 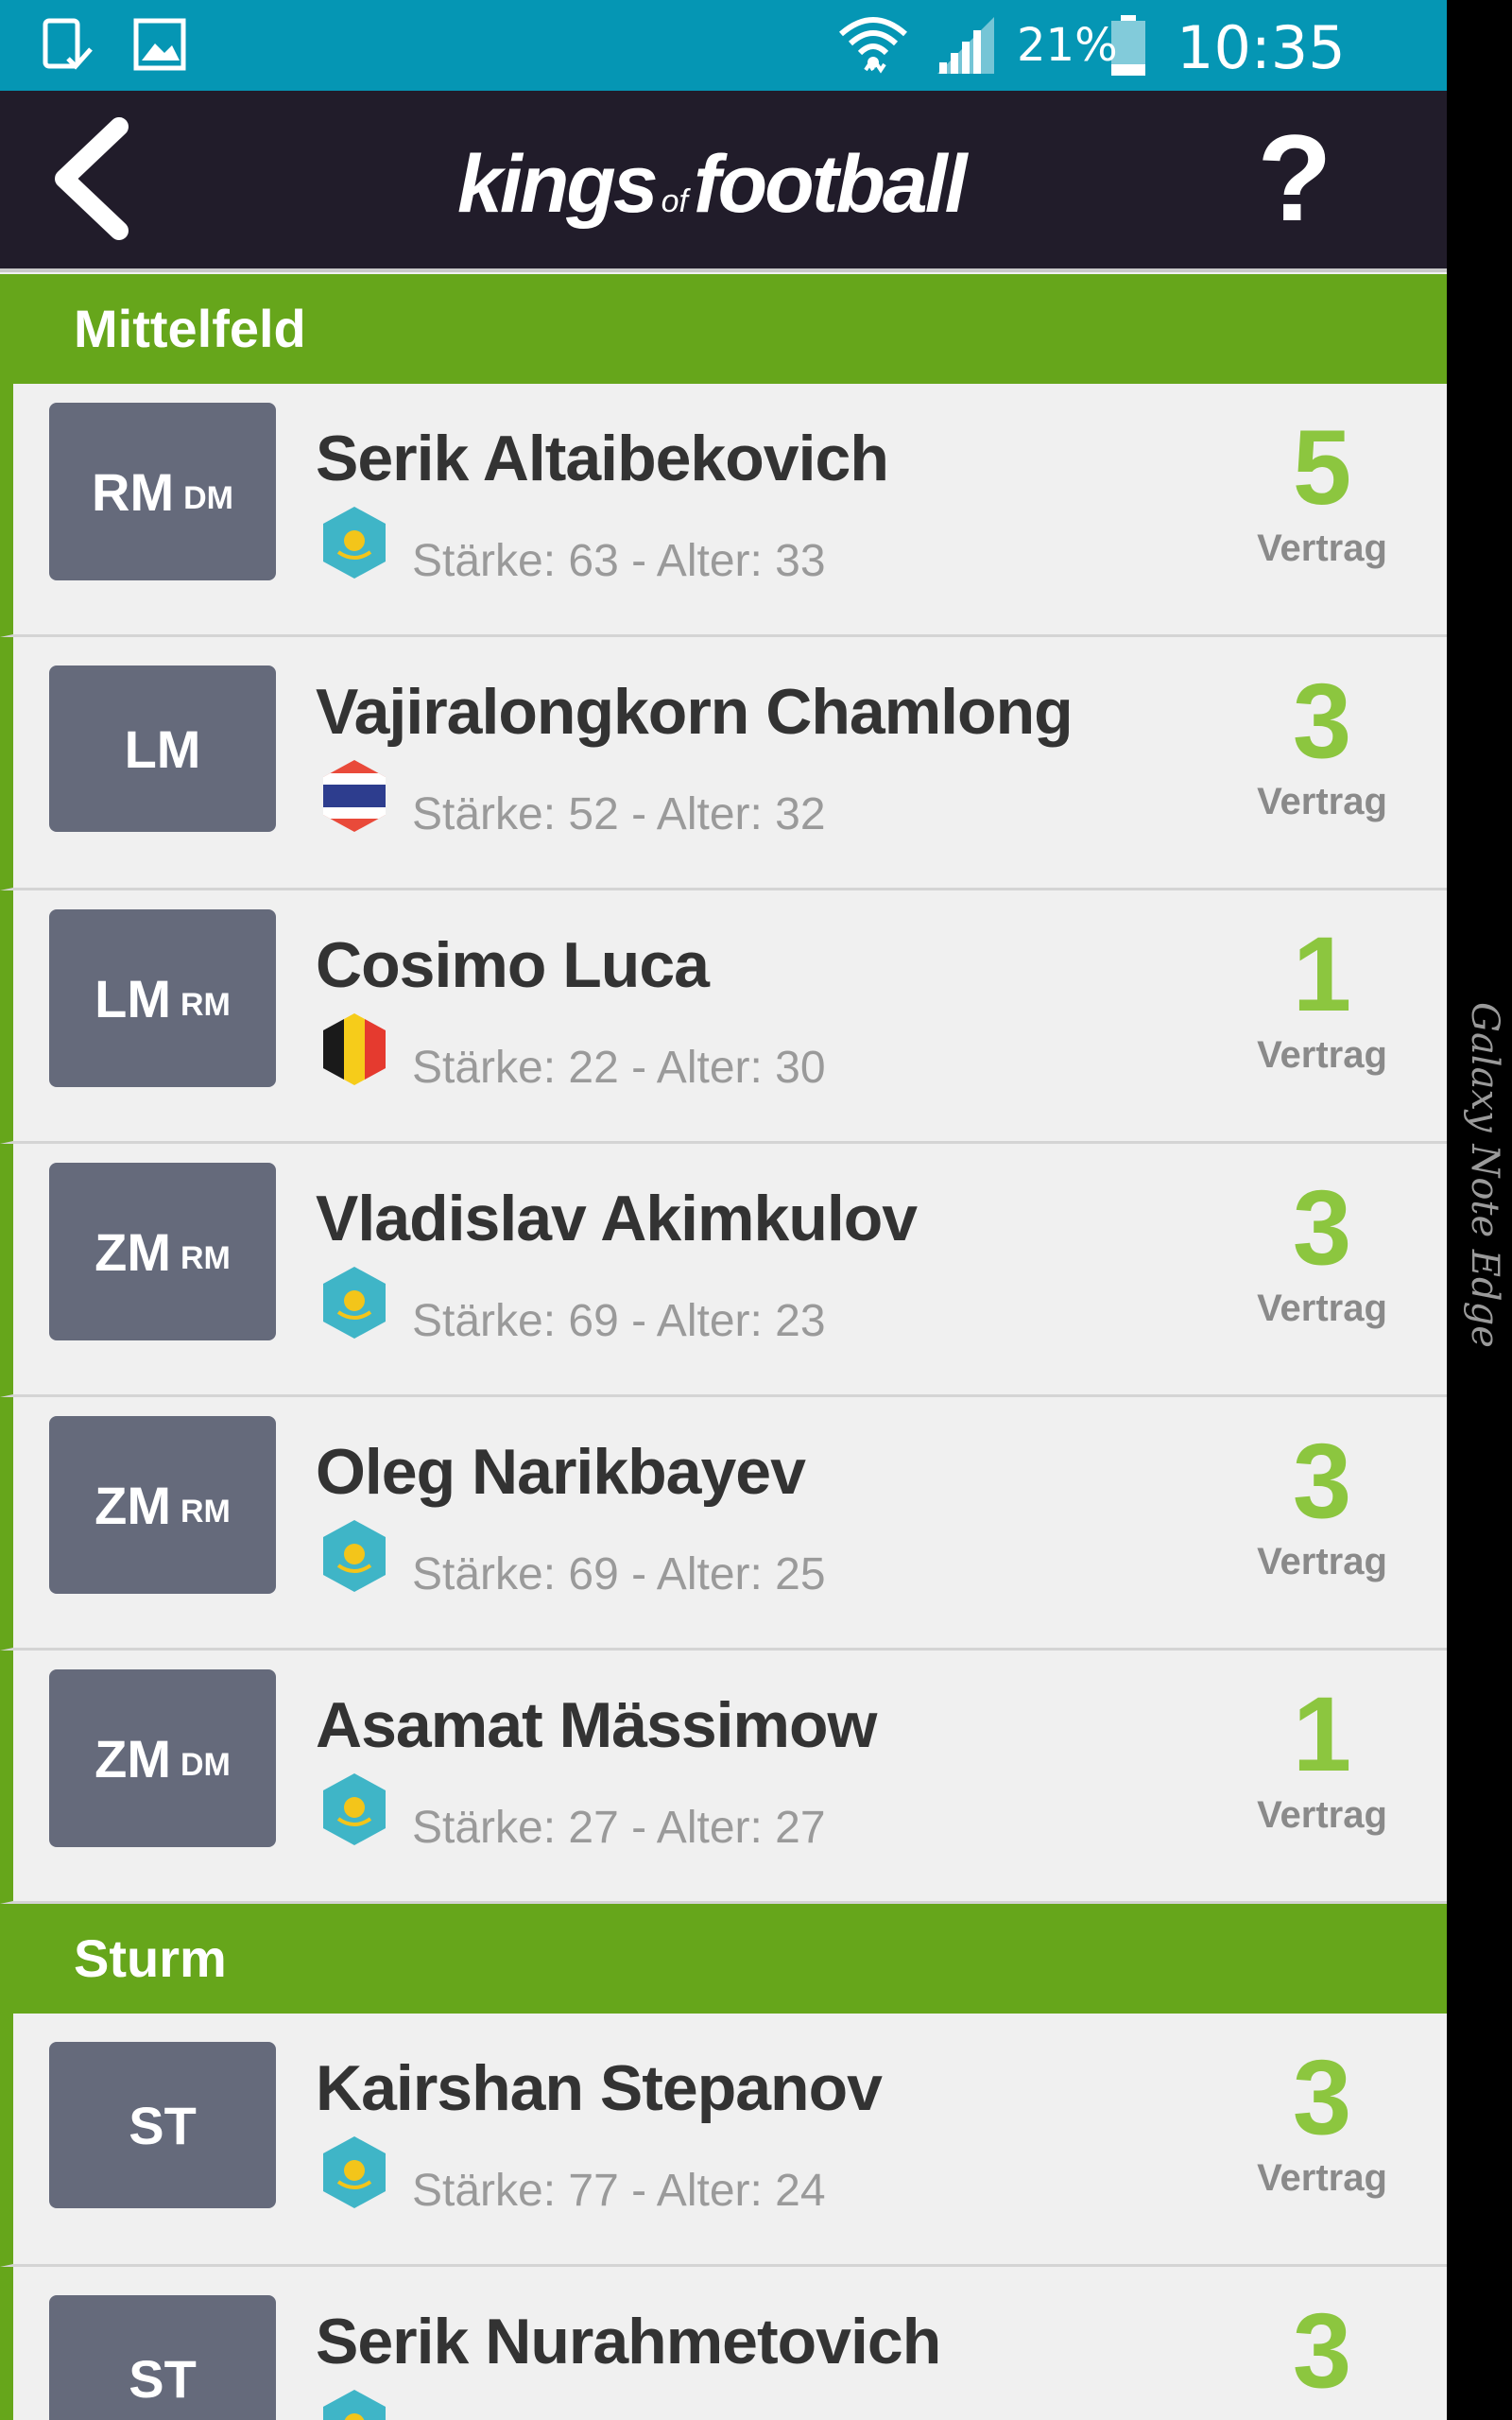 I want to click on status-bar: 21% 10:35, so click(x=723, y=45).